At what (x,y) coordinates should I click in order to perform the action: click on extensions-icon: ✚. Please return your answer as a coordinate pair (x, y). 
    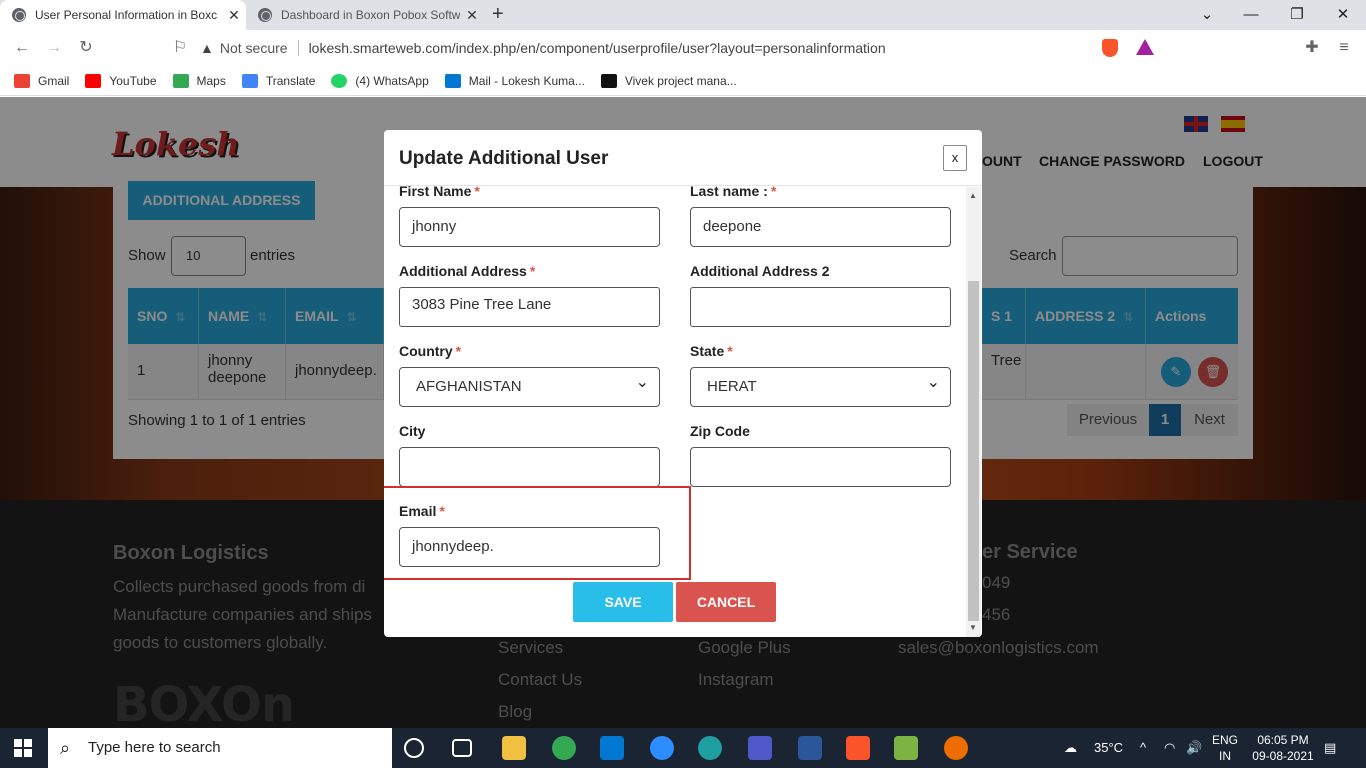
    Looking at the image, I should click on (1312, 48).